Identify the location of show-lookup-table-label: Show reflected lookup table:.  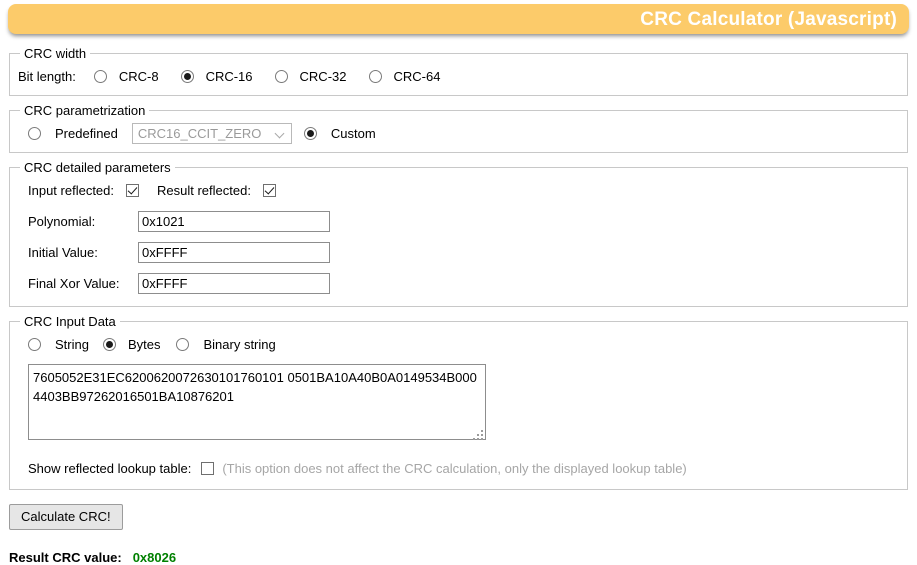
(110, 468).